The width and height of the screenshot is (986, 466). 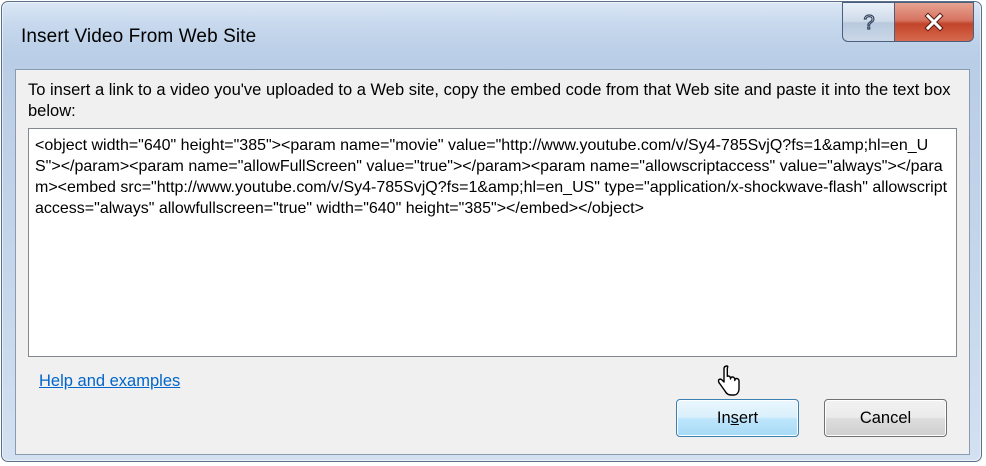 I want to click on title-bar: Insert Video From Web Site ?, so click(x=491, y=36).